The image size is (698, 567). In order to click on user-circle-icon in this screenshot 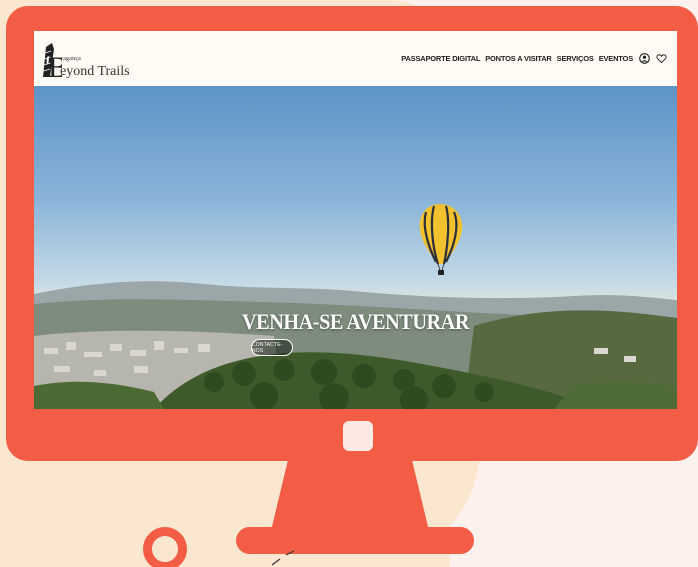, I will do `click(644, 59)`.